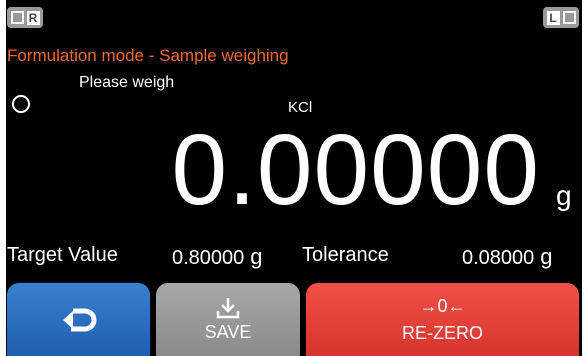  I want to click on left-badge: R, so click(25, 17).